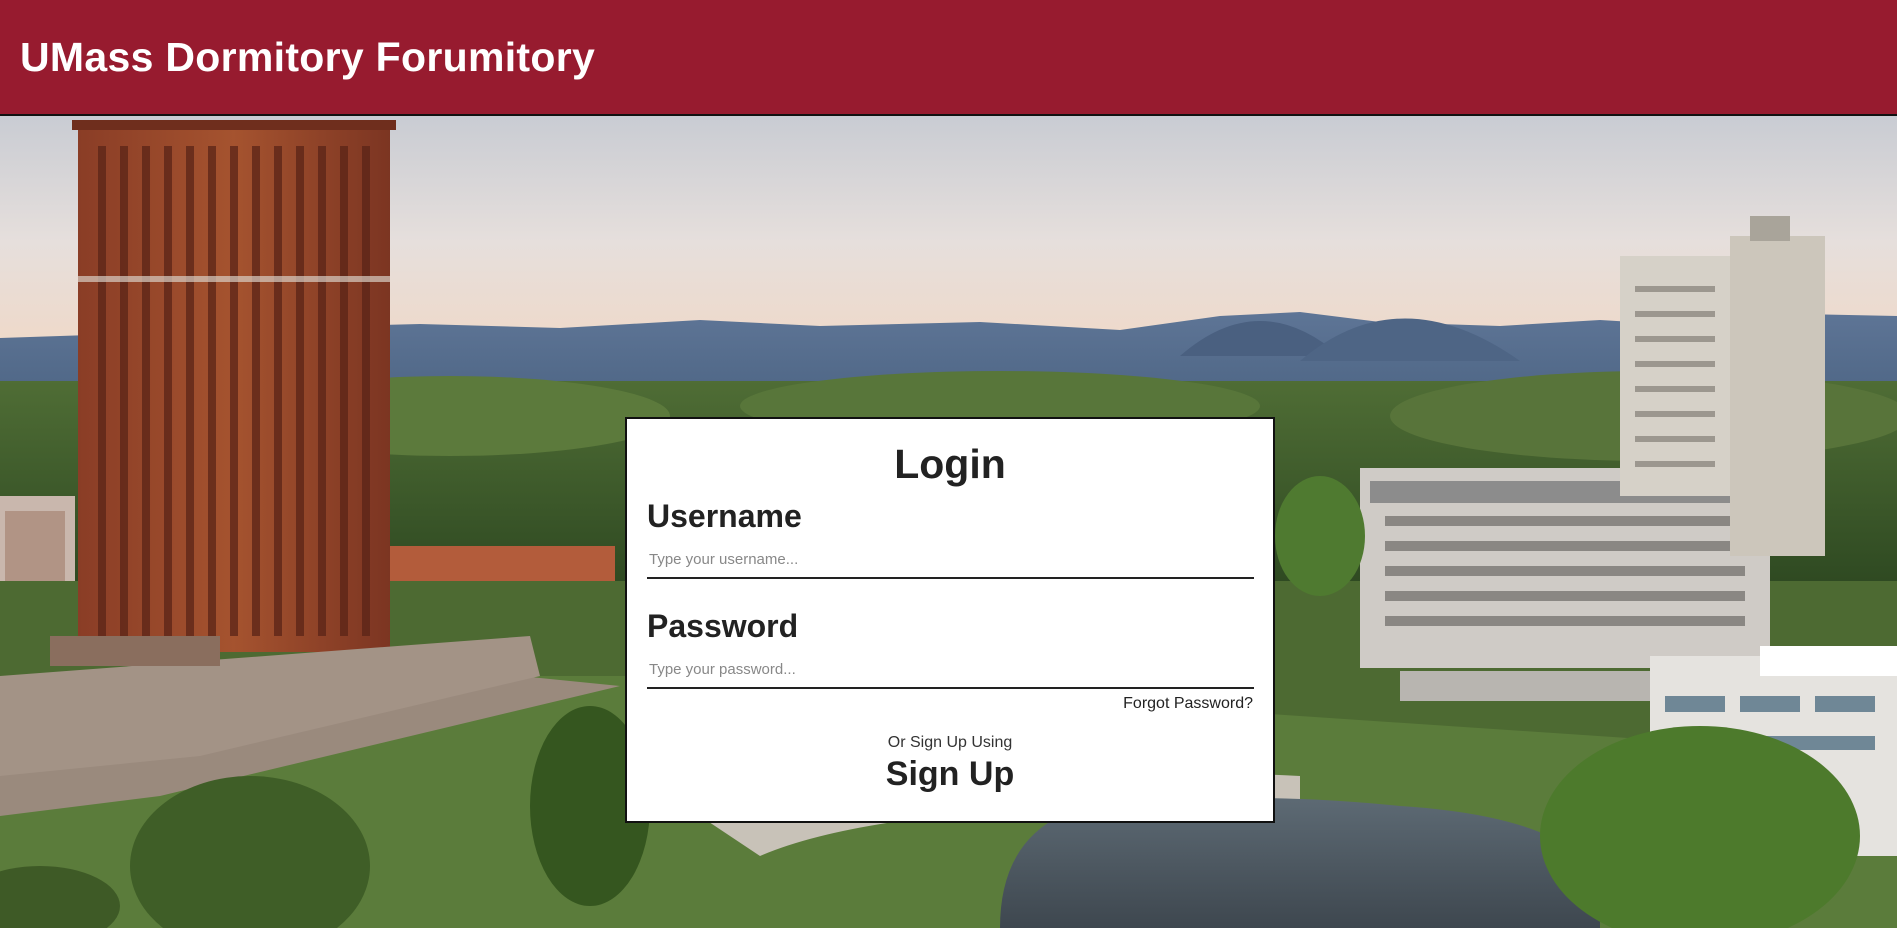 The height and width of the screenshot is (928, 1897). Describe the element at coordinates (724, 516) in the screenshot. I see `username-label: Username` at that location.